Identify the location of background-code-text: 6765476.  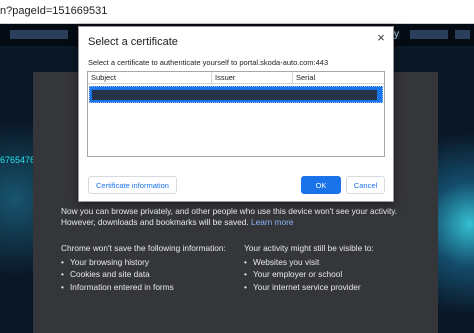
(18, 160).